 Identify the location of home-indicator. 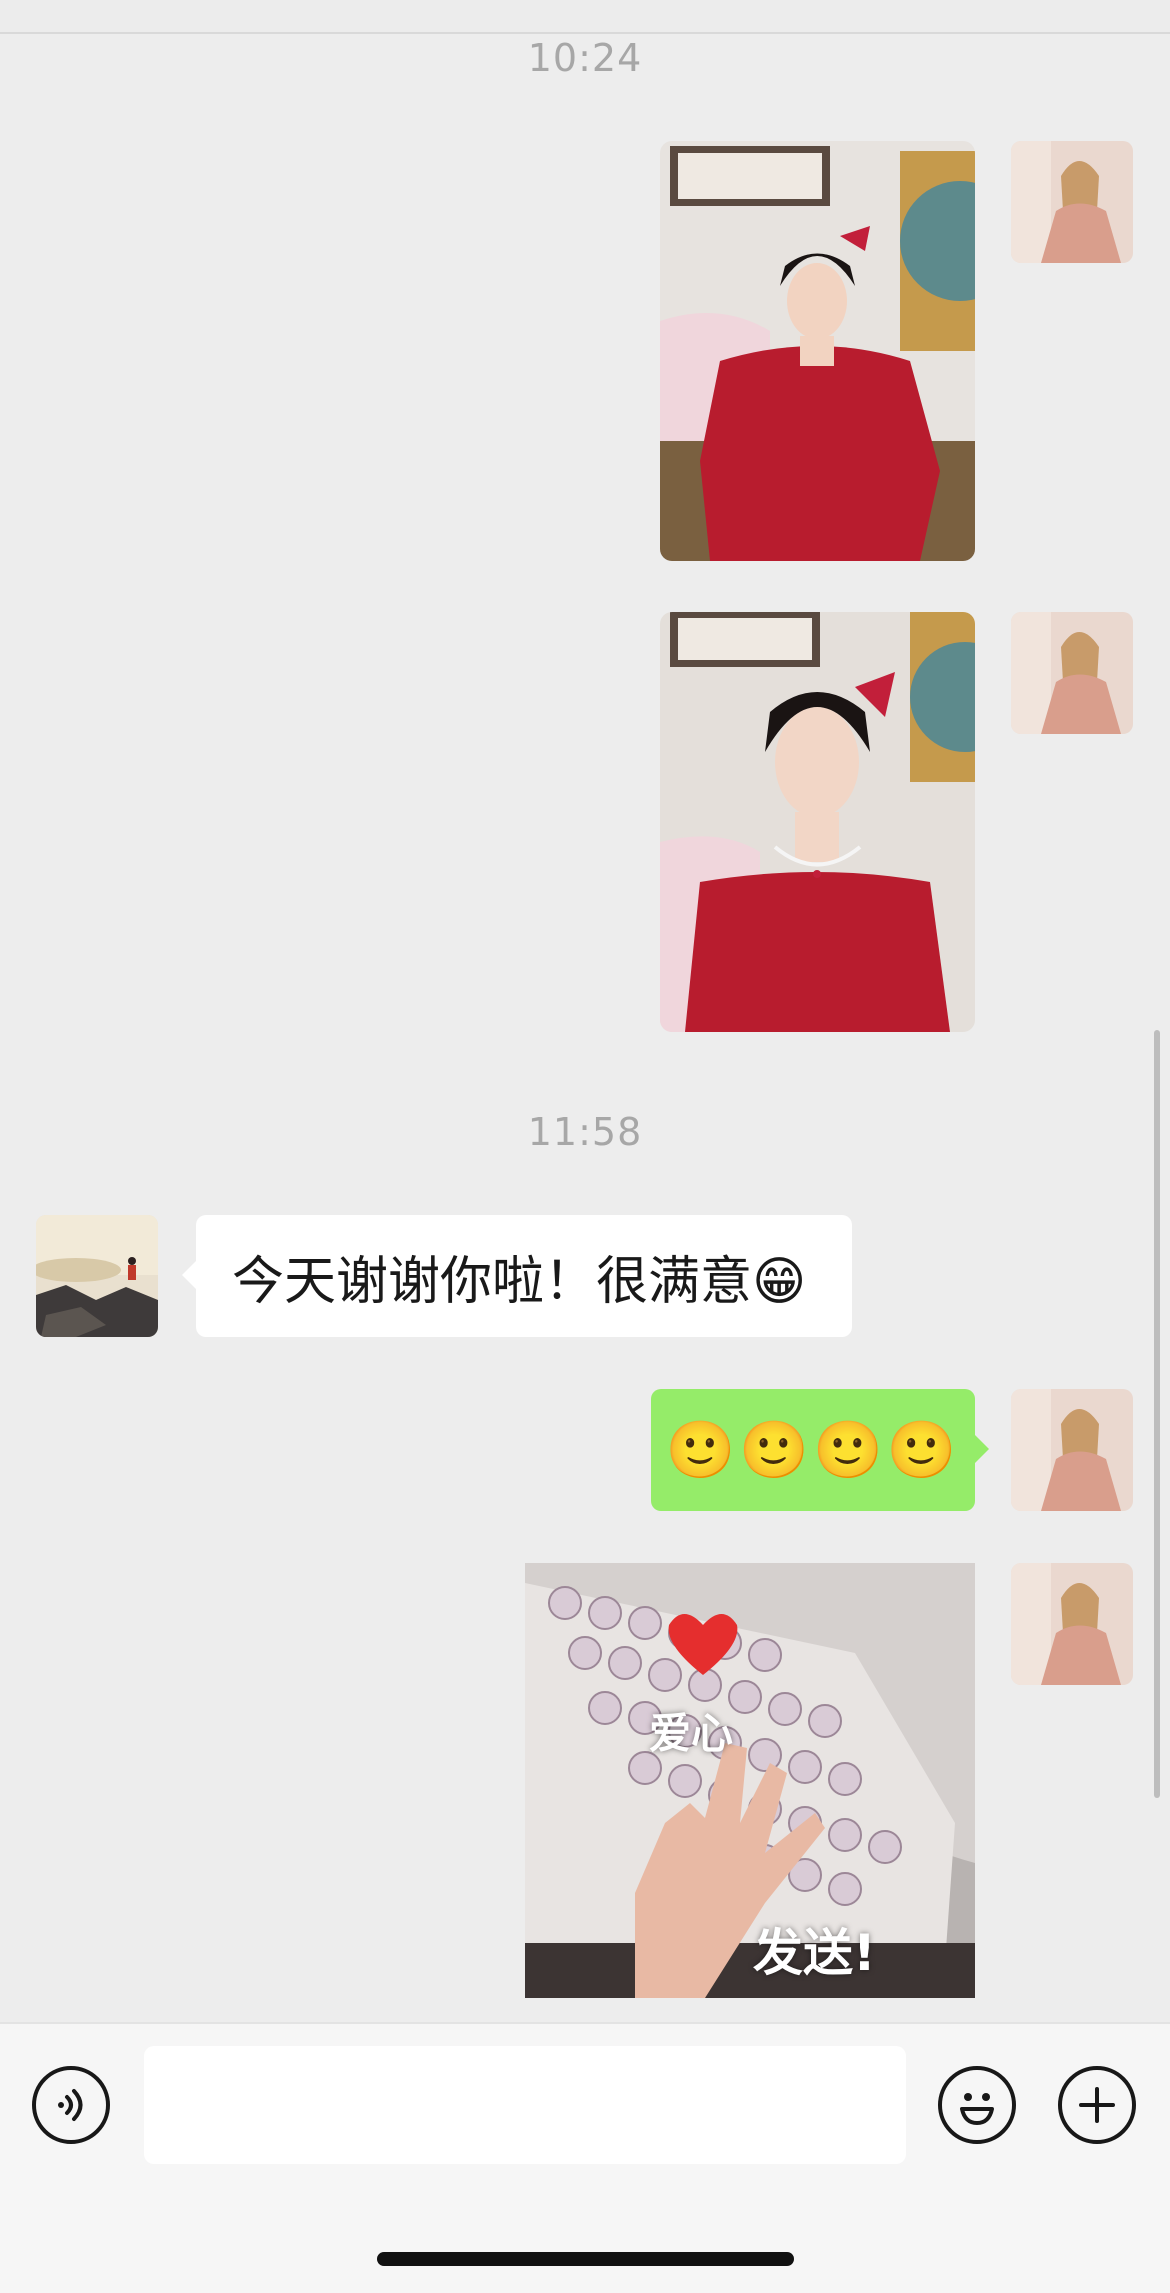
(585, 2259).